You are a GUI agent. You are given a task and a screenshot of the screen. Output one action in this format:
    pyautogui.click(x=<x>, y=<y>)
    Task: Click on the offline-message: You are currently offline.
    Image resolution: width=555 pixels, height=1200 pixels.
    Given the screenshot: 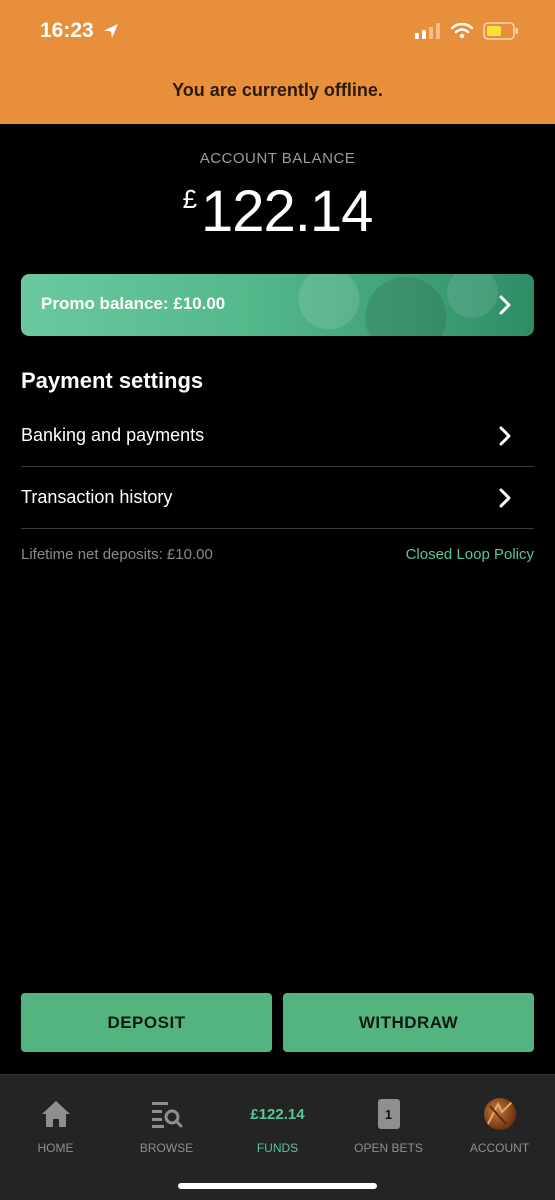 What is the action you would take?
    pyautogui.click(x=277, y=90)
    